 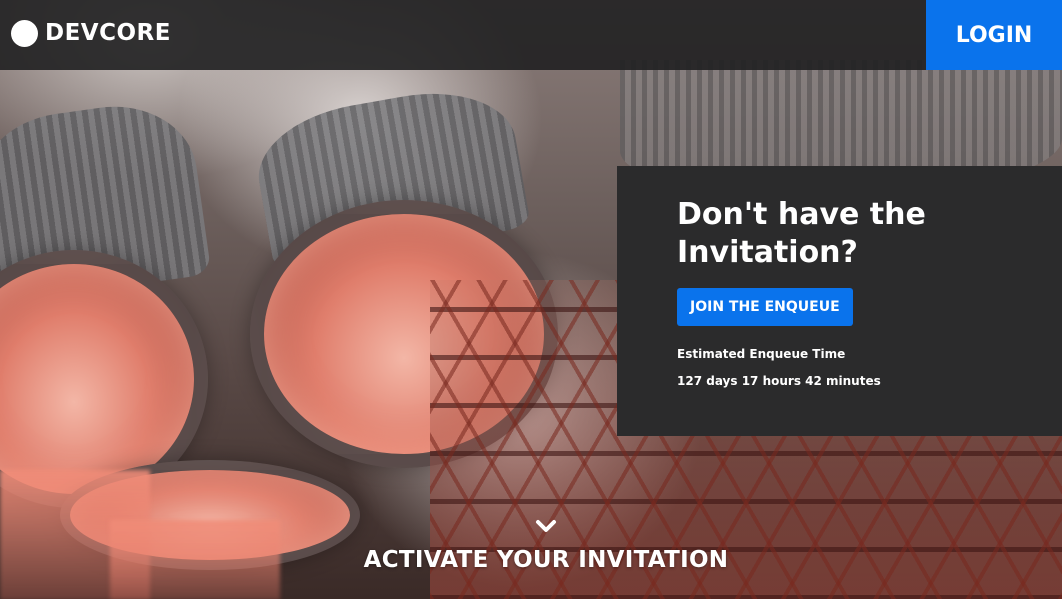 What do you see at coordinates (546, 560) in the screenshot?
I see `activate-invitation-label: ACTIVATE YOUR INVITATION` at bounding box center [546, 560].